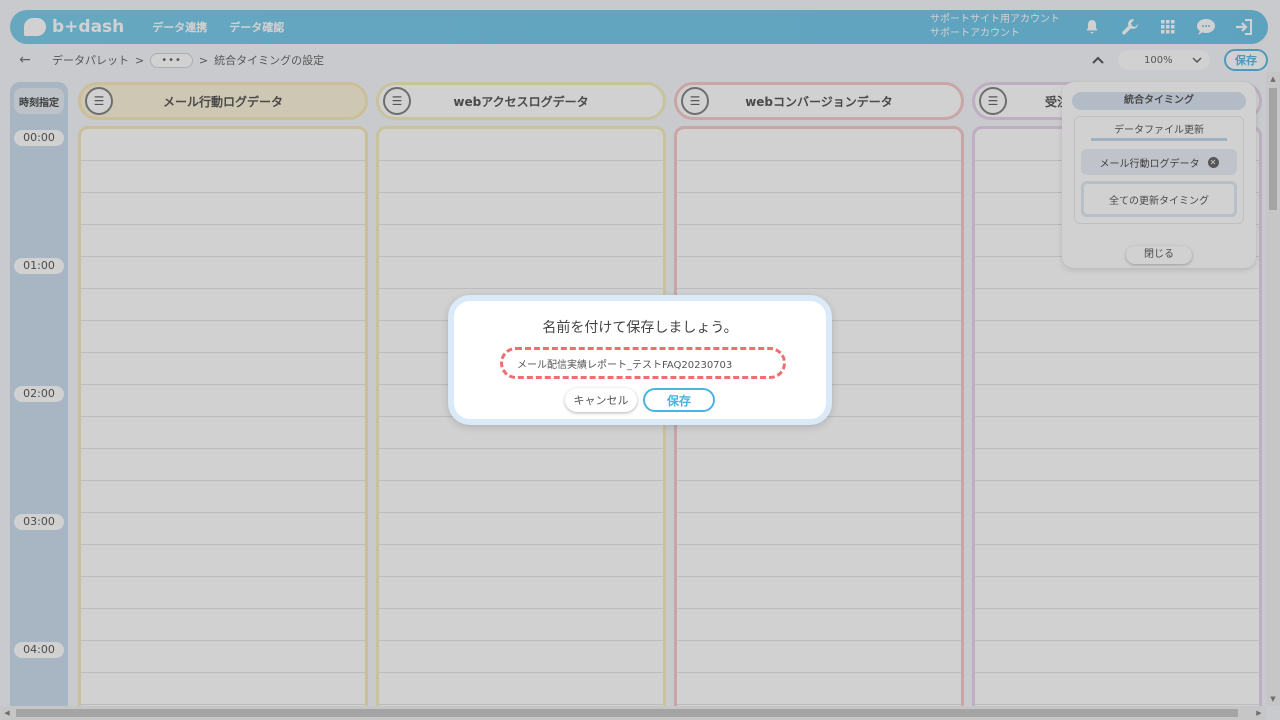 Image resolution: width=1280 pixels, height=720 pixels. Describe the element at coordinates (601, 400) in the screenshot. I see `cancel-button: キャンセル` at that location.